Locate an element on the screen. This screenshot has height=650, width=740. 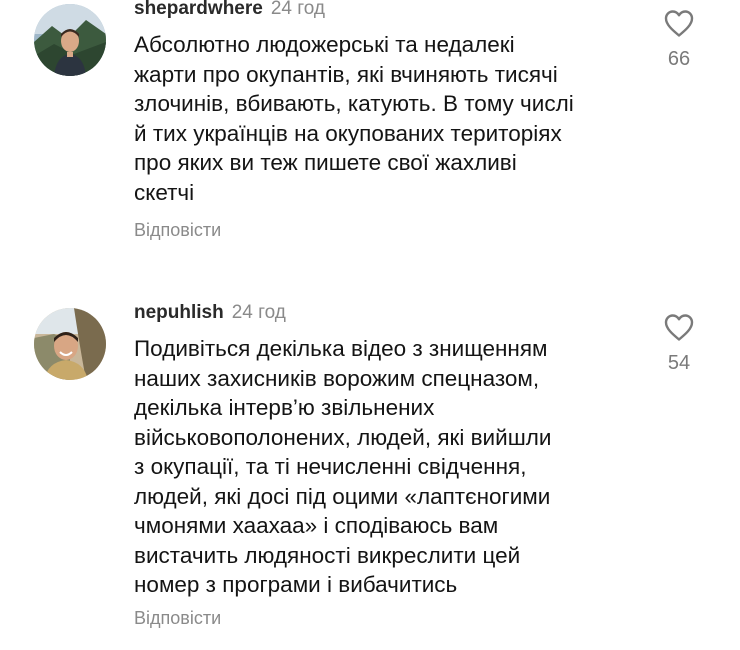
comment-text-line: скетчі is located at coordinates (164, 192).